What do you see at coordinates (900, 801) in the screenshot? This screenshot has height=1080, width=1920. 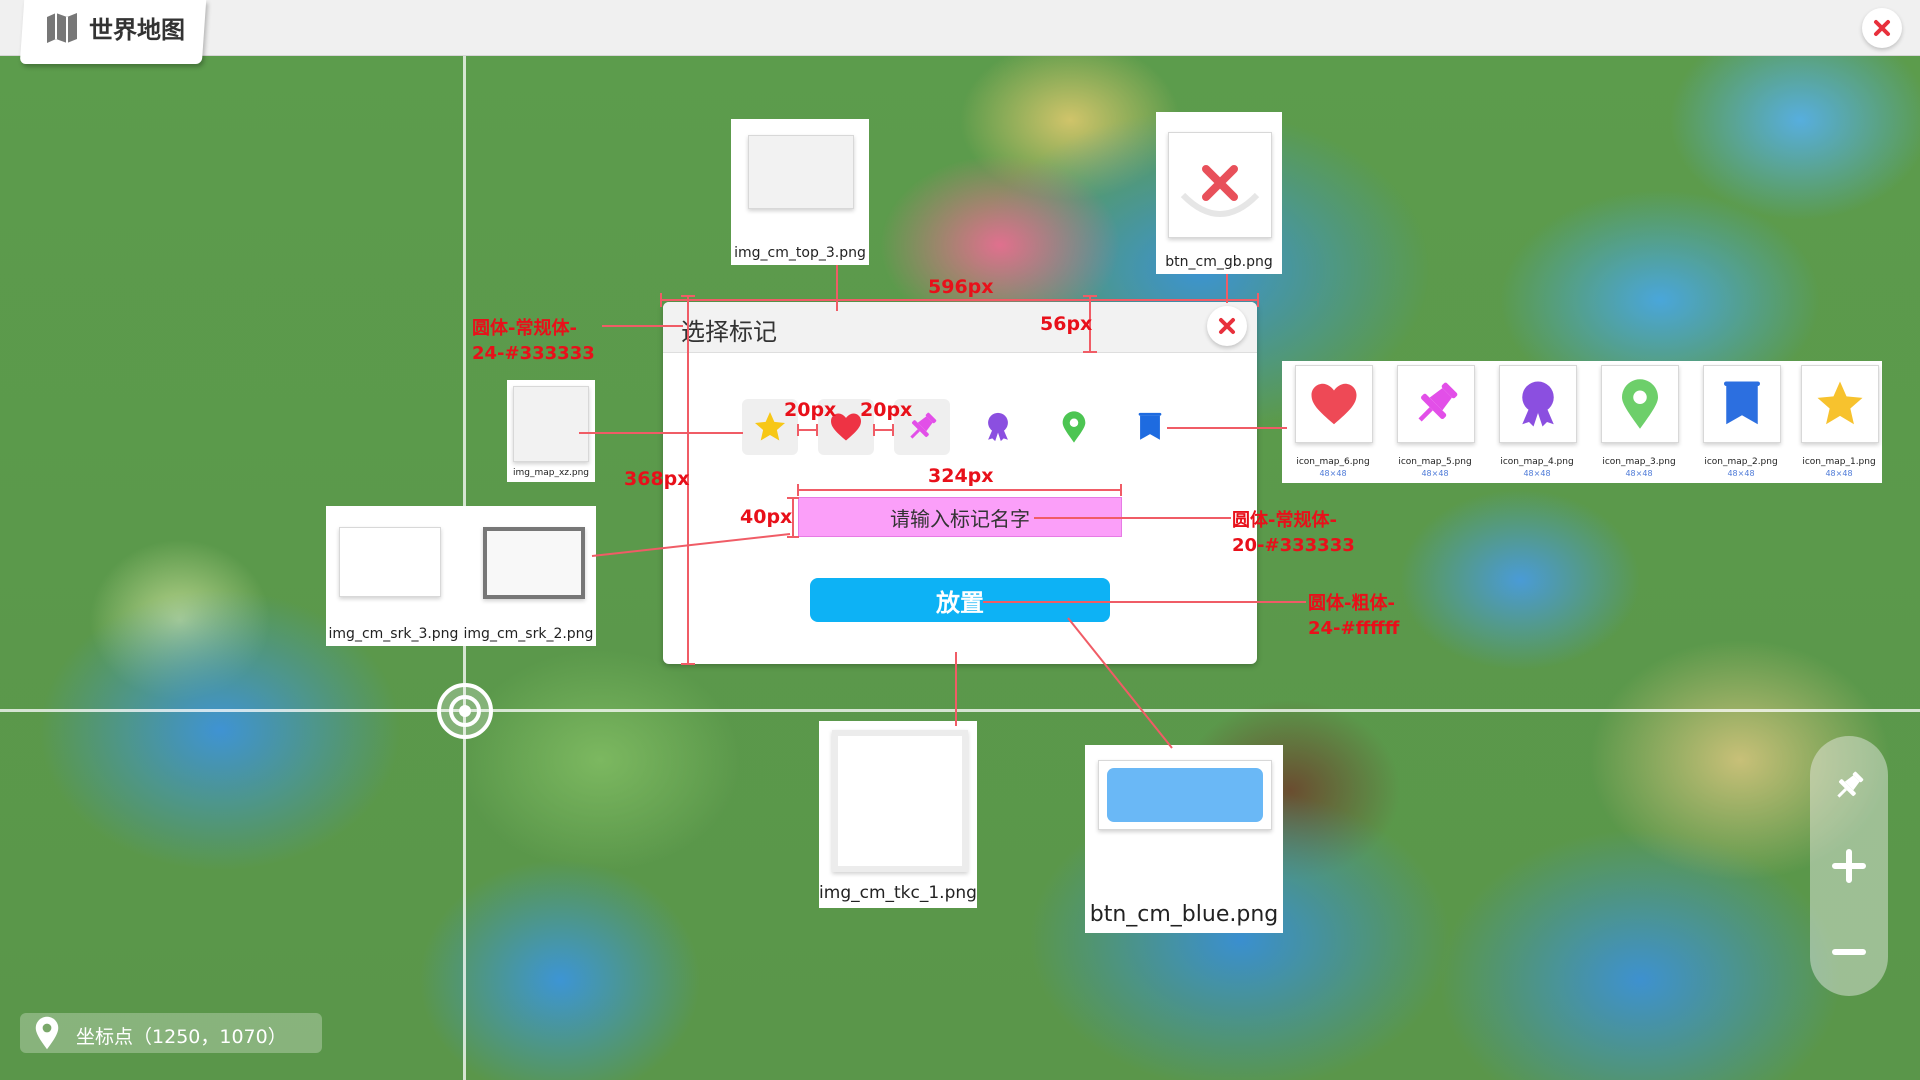 I see `popup-frame-thumbnail` at bounding box center [900, 801].